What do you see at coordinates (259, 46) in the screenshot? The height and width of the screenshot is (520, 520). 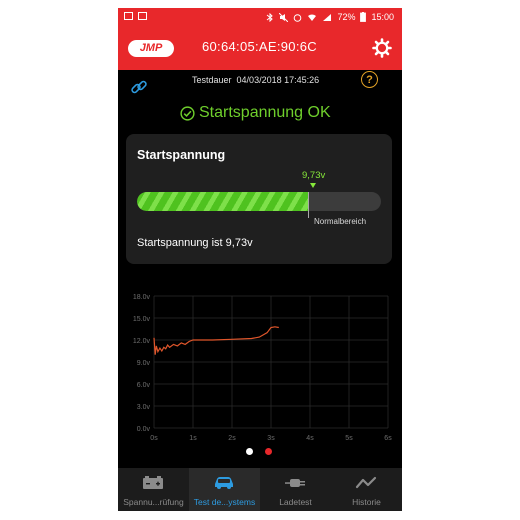 I see `device-address: 60:64:05:AE:90:6C` at bounding box center [259, 46].